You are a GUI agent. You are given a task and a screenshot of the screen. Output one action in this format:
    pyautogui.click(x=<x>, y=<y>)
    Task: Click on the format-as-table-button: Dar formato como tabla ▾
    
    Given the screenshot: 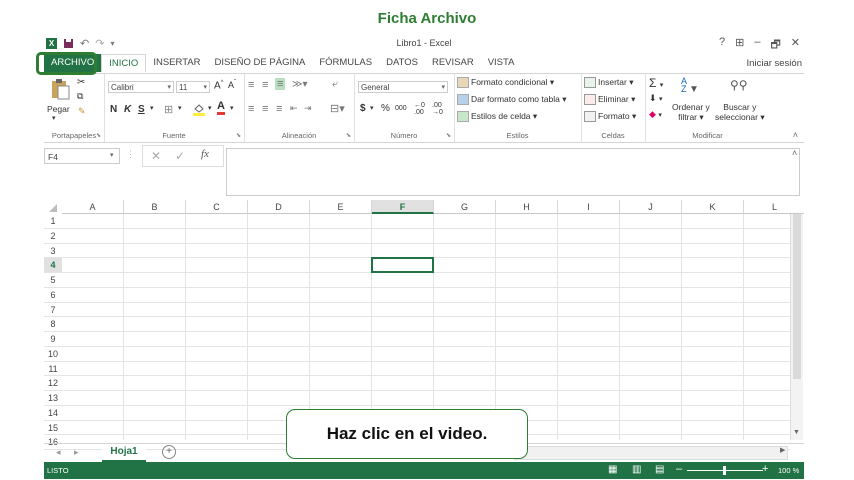 What is the action you would take?
    pyautogui.click(x=511, y=100)
    